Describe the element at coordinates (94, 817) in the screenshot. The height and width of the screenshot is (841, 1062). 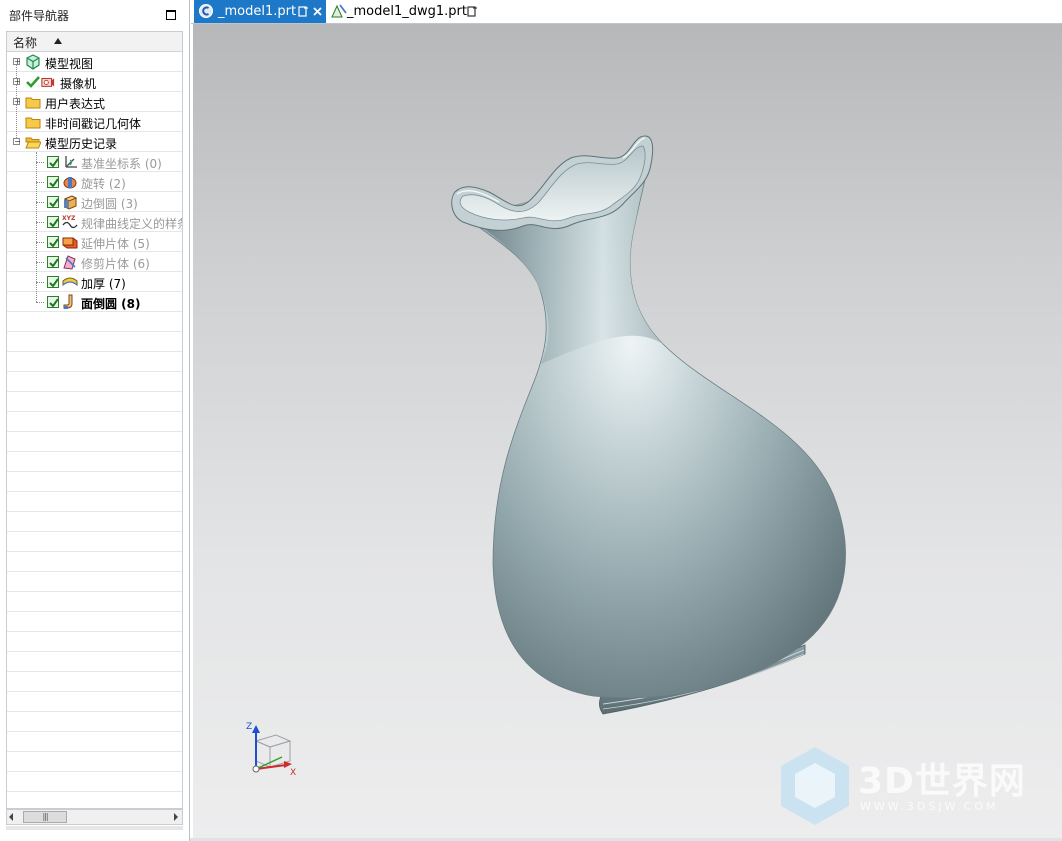
I see `horizontal-scrollbar: |||` at that location.